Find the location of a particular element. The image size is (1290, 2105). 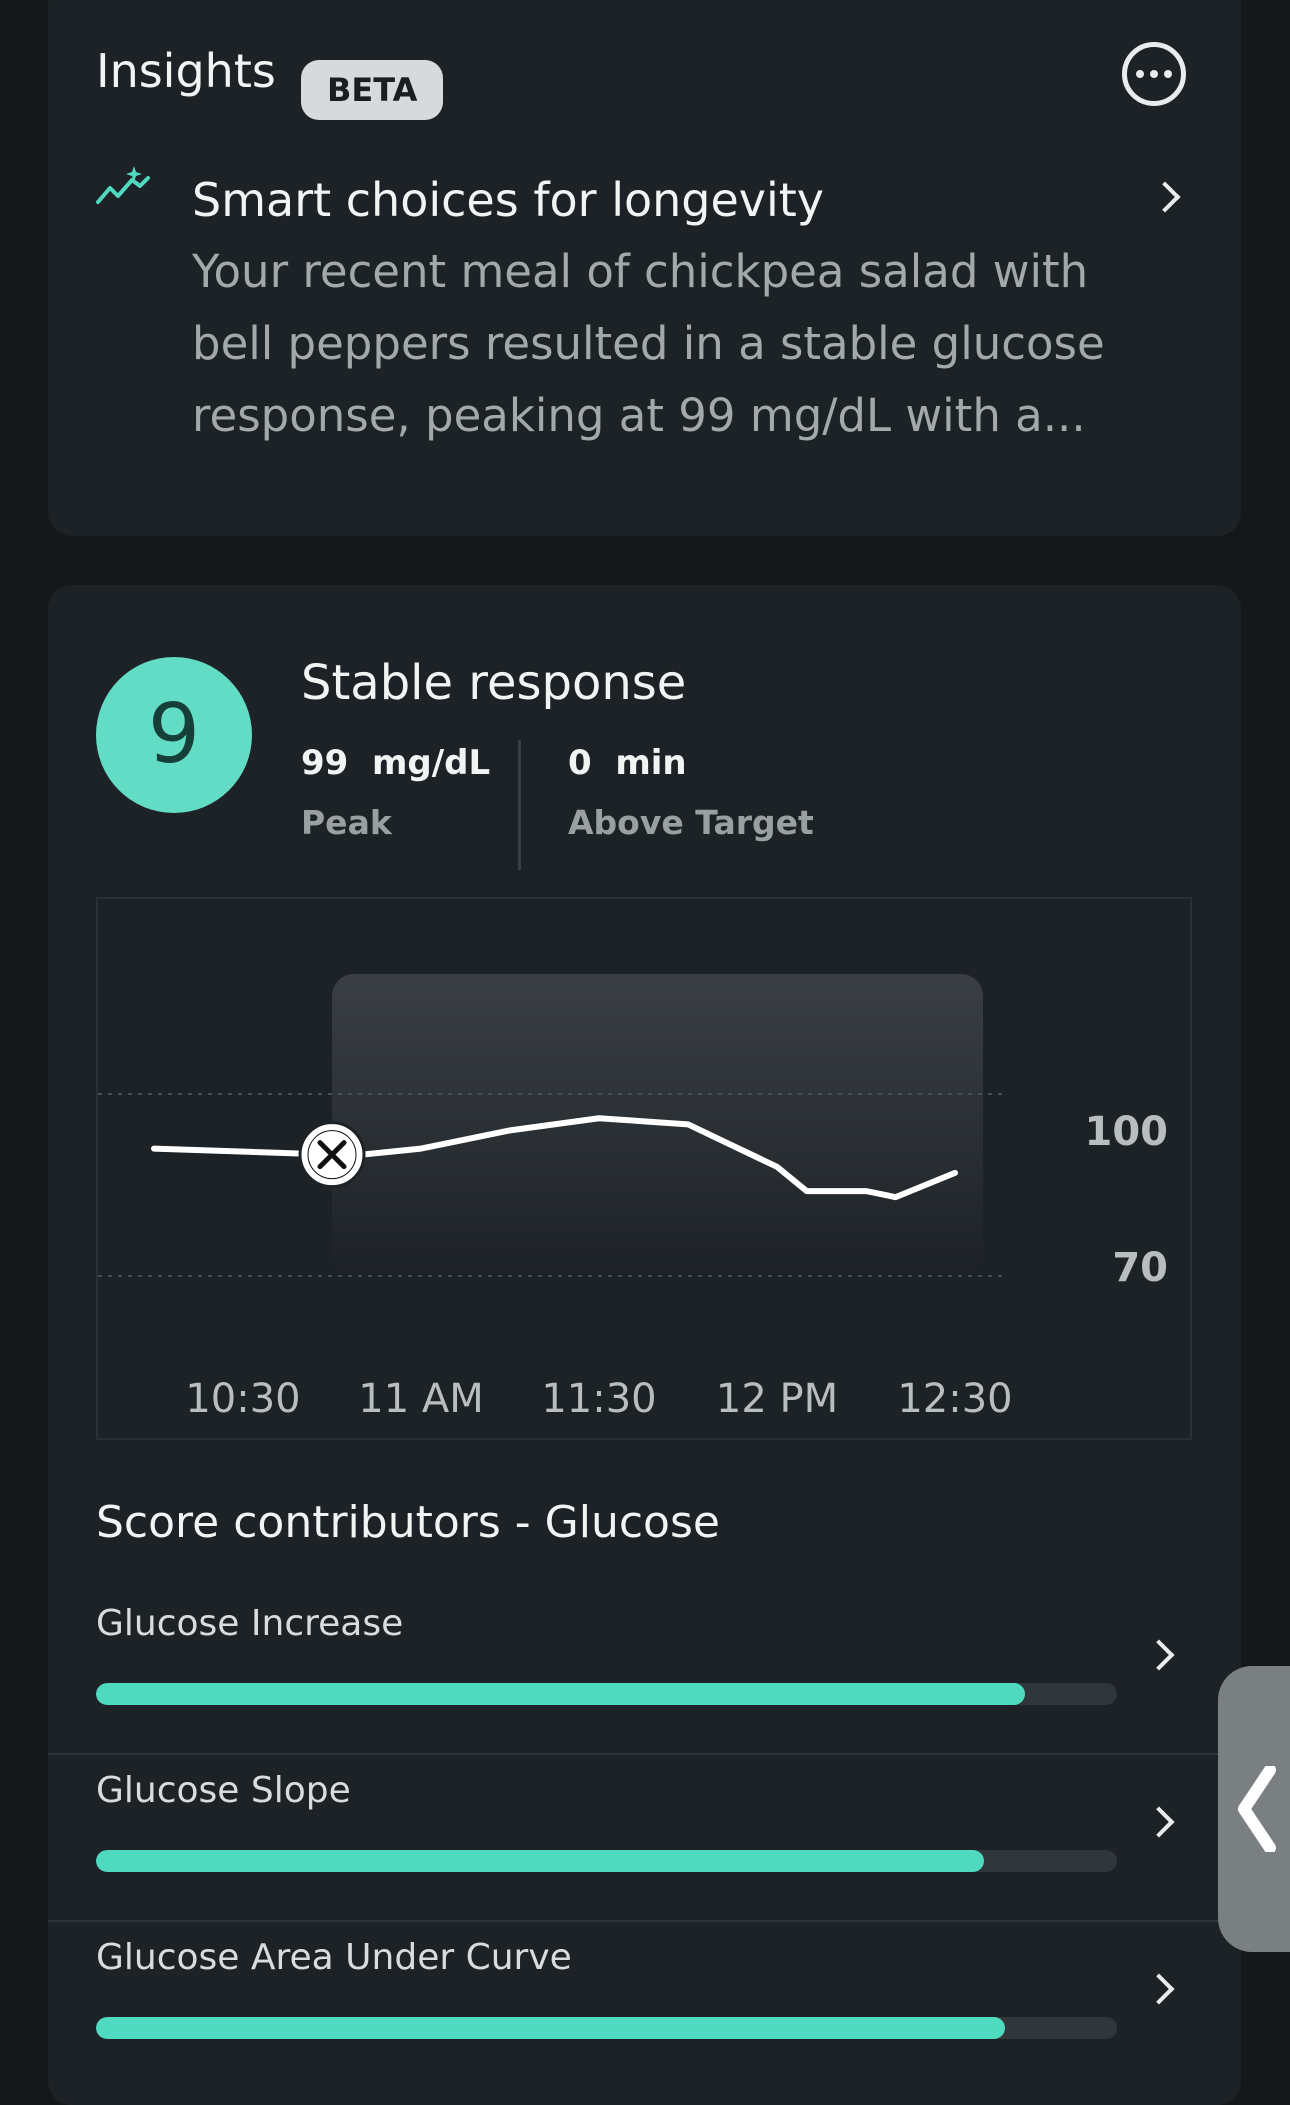

contributor-glucose-auc: Glucose Area Under Curve is located at coordinates (644, 2005).